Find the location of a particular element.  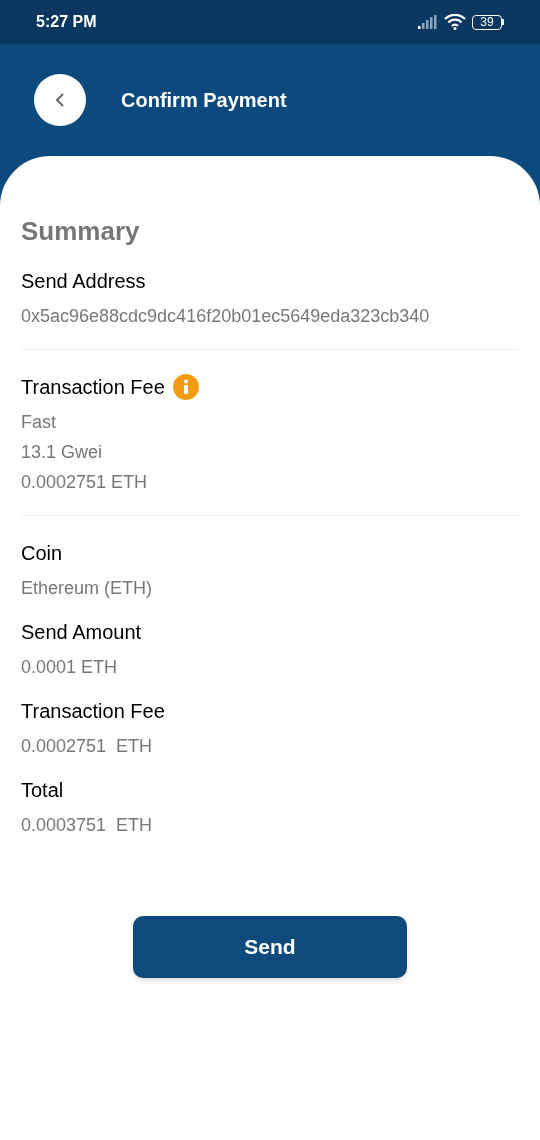

section-value: Ethereum (ETH) is located at coordinates (87, 588).